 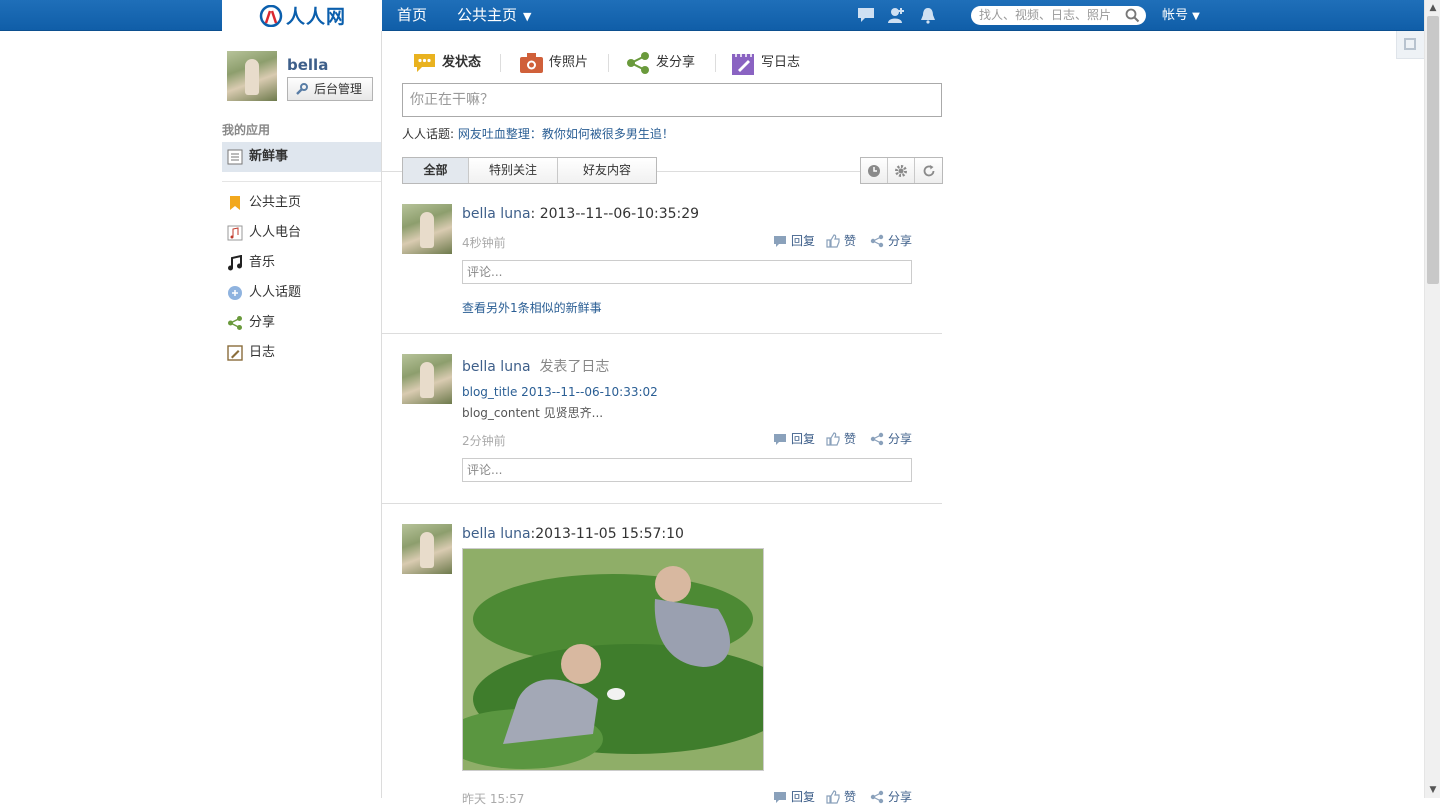 I want to click on wrench-icon, so click(x=302, y=89).